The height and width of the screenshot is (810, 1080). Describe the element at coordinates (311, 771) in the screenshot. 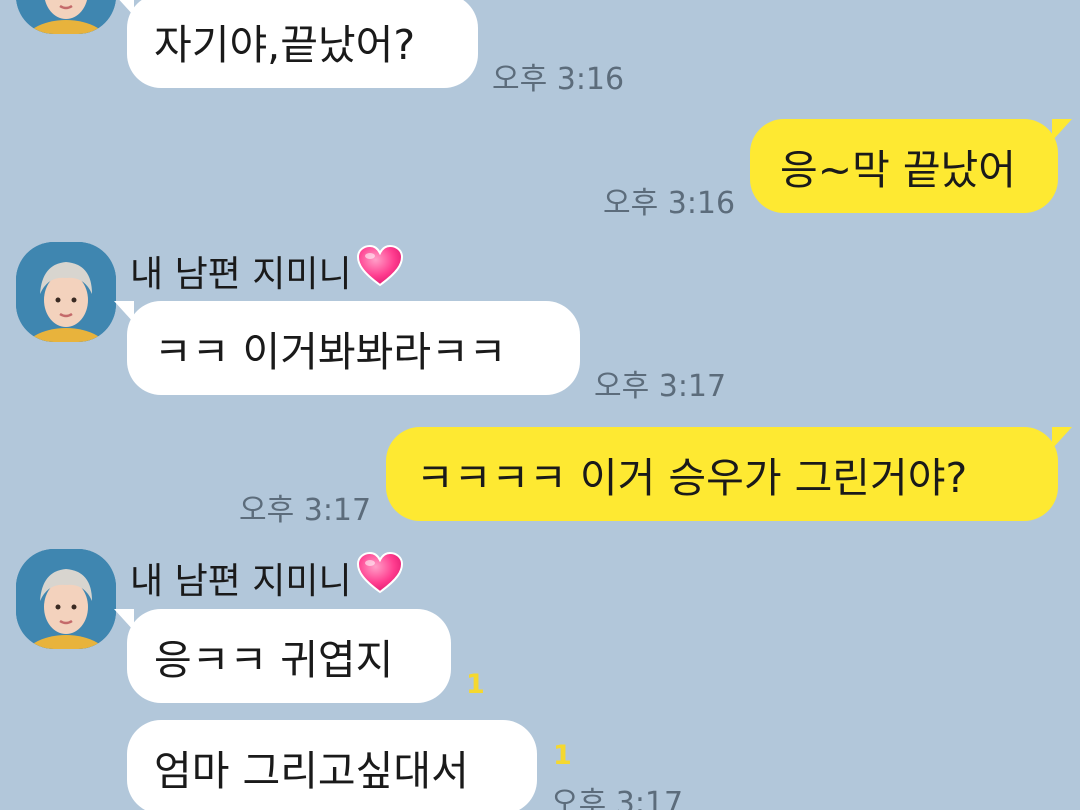

I see `message-text: 엄마 그리고싶대서` at that location.